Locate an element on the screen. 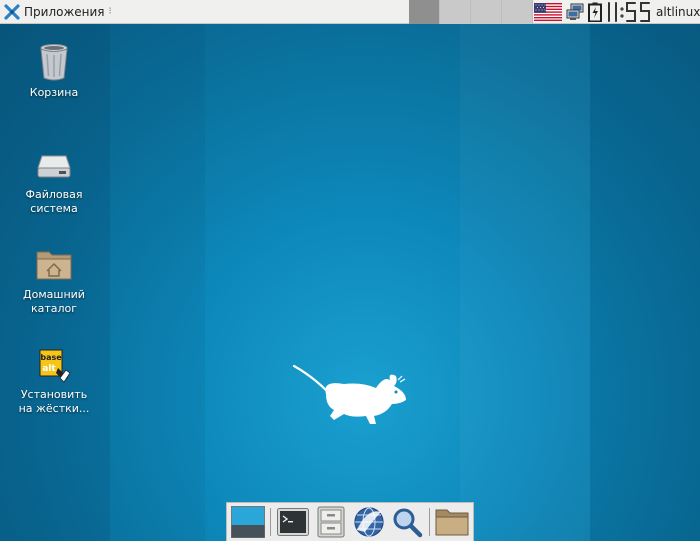  wallpaper-band is located at coordinates (157, 282).